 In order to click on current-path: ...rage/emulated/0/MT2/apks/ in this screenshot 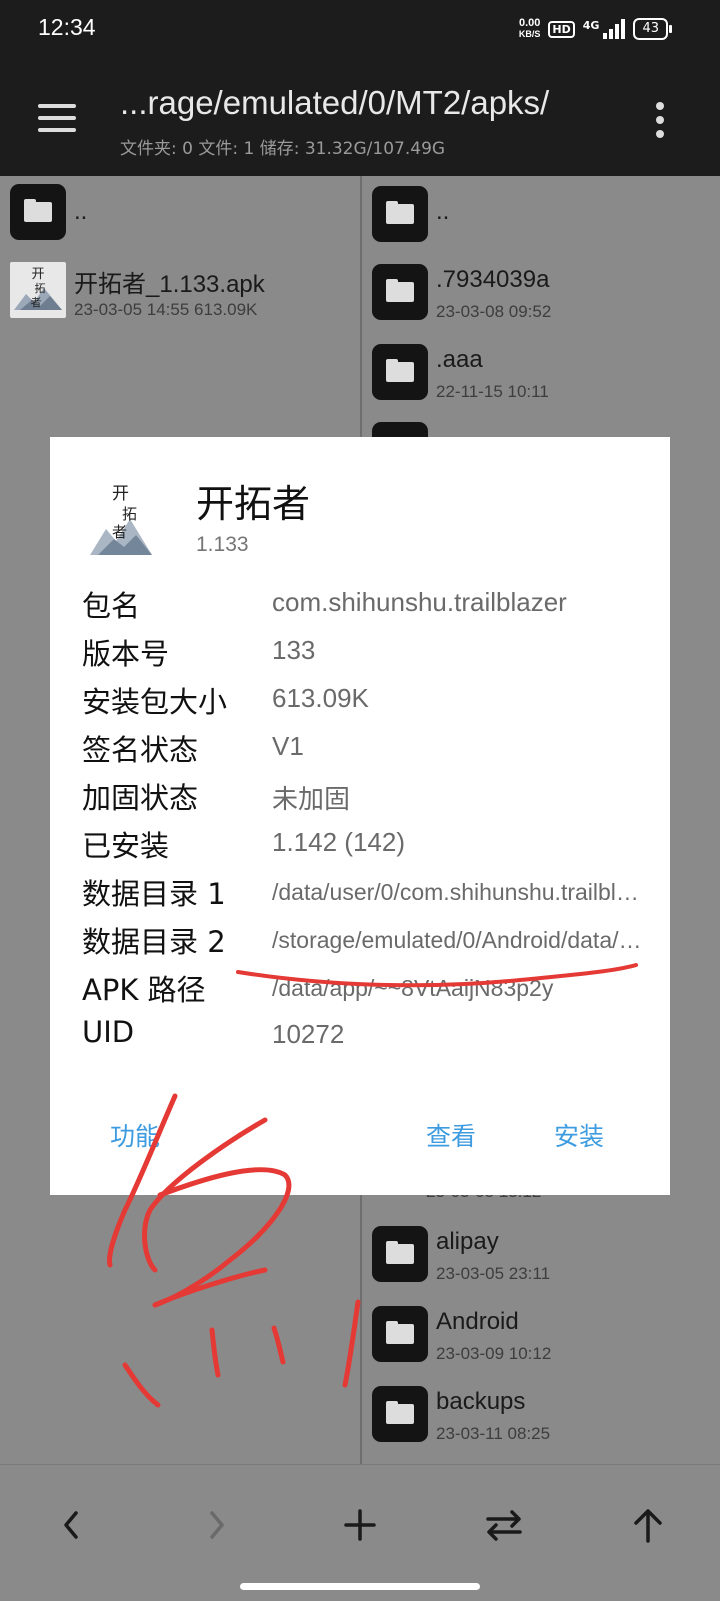, I will do `click(335, 102)`.